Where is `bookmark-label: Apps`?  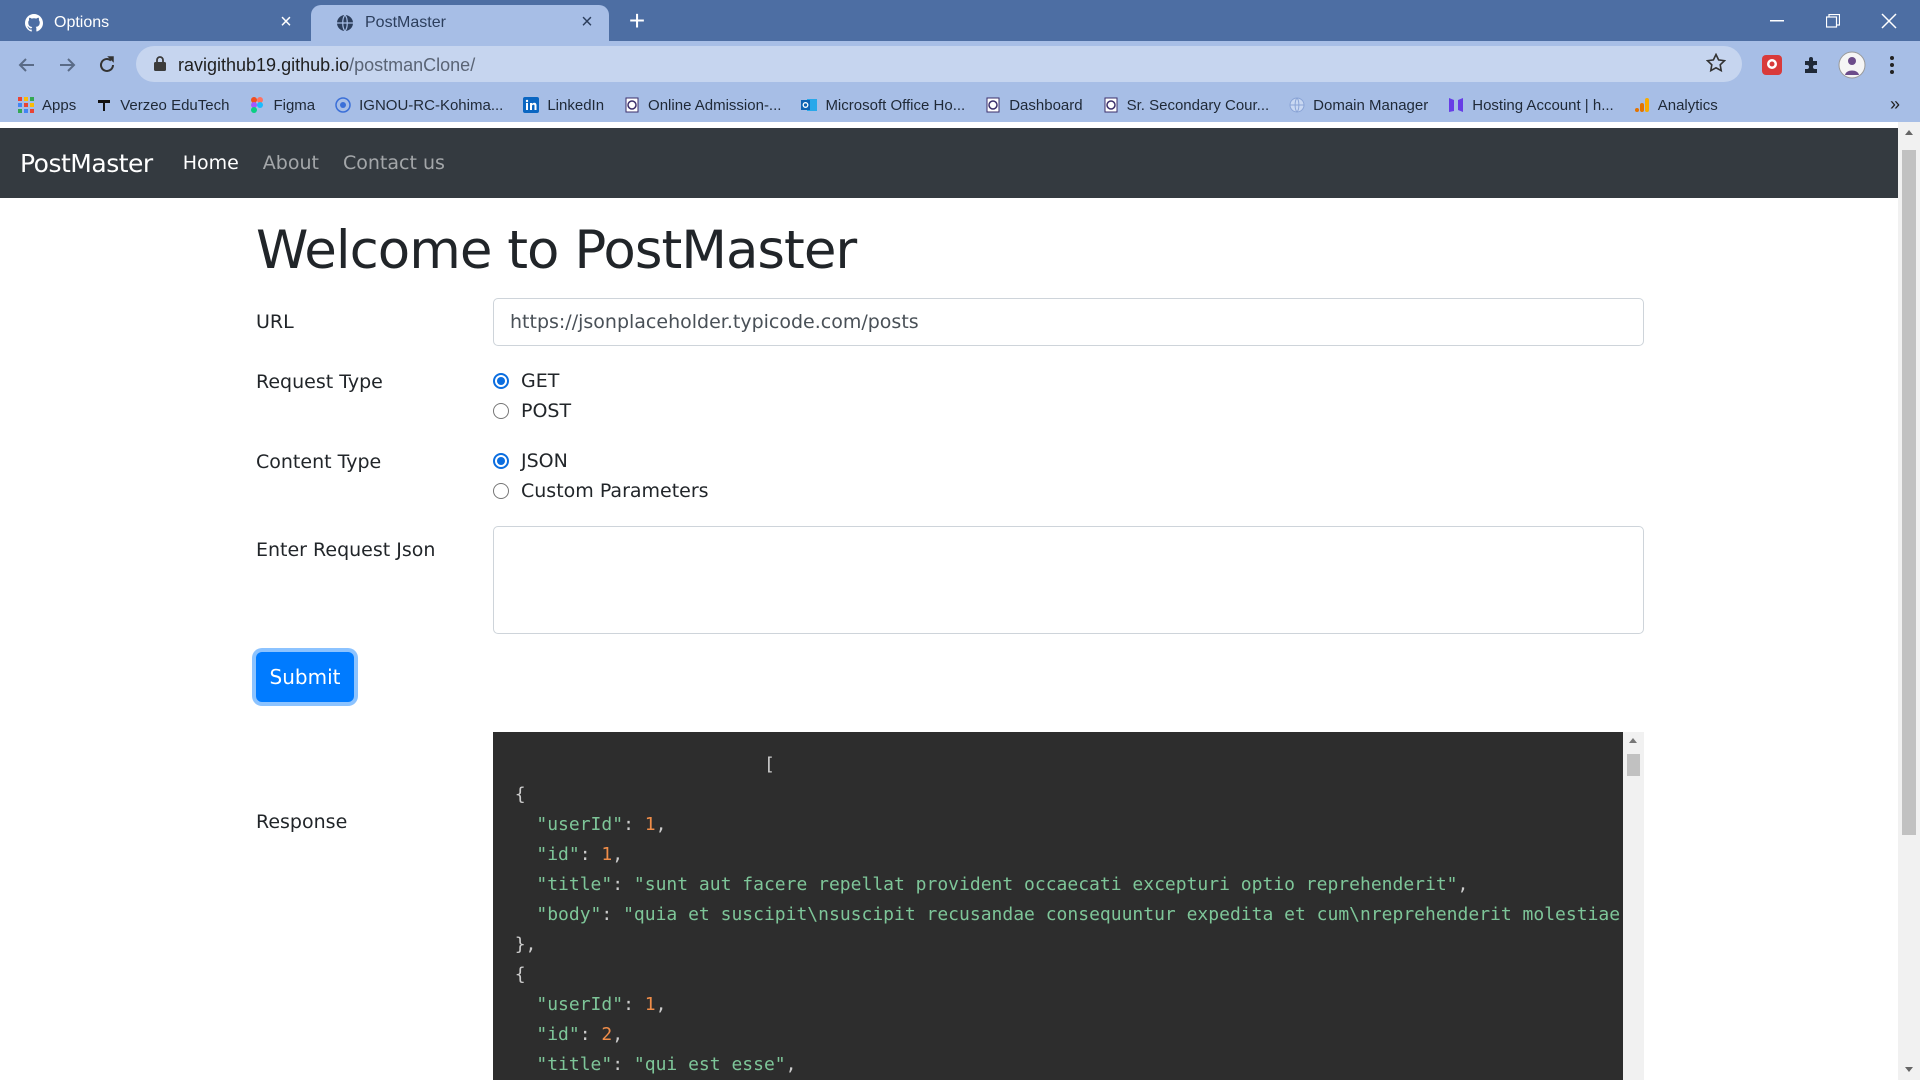
bookmark-label: Apps is located at coordinates (59, 105).